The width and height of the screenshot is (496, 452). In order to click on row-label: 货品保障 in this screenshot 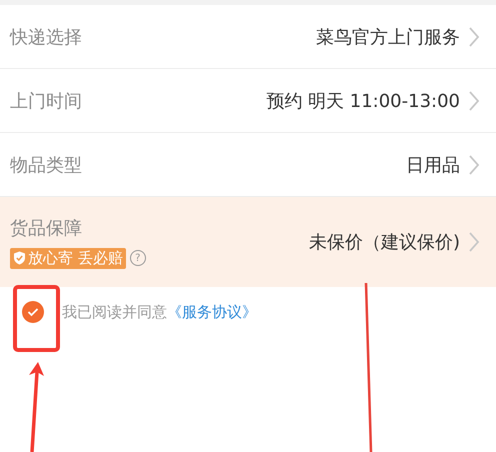, I will do `click(46, 228)`.